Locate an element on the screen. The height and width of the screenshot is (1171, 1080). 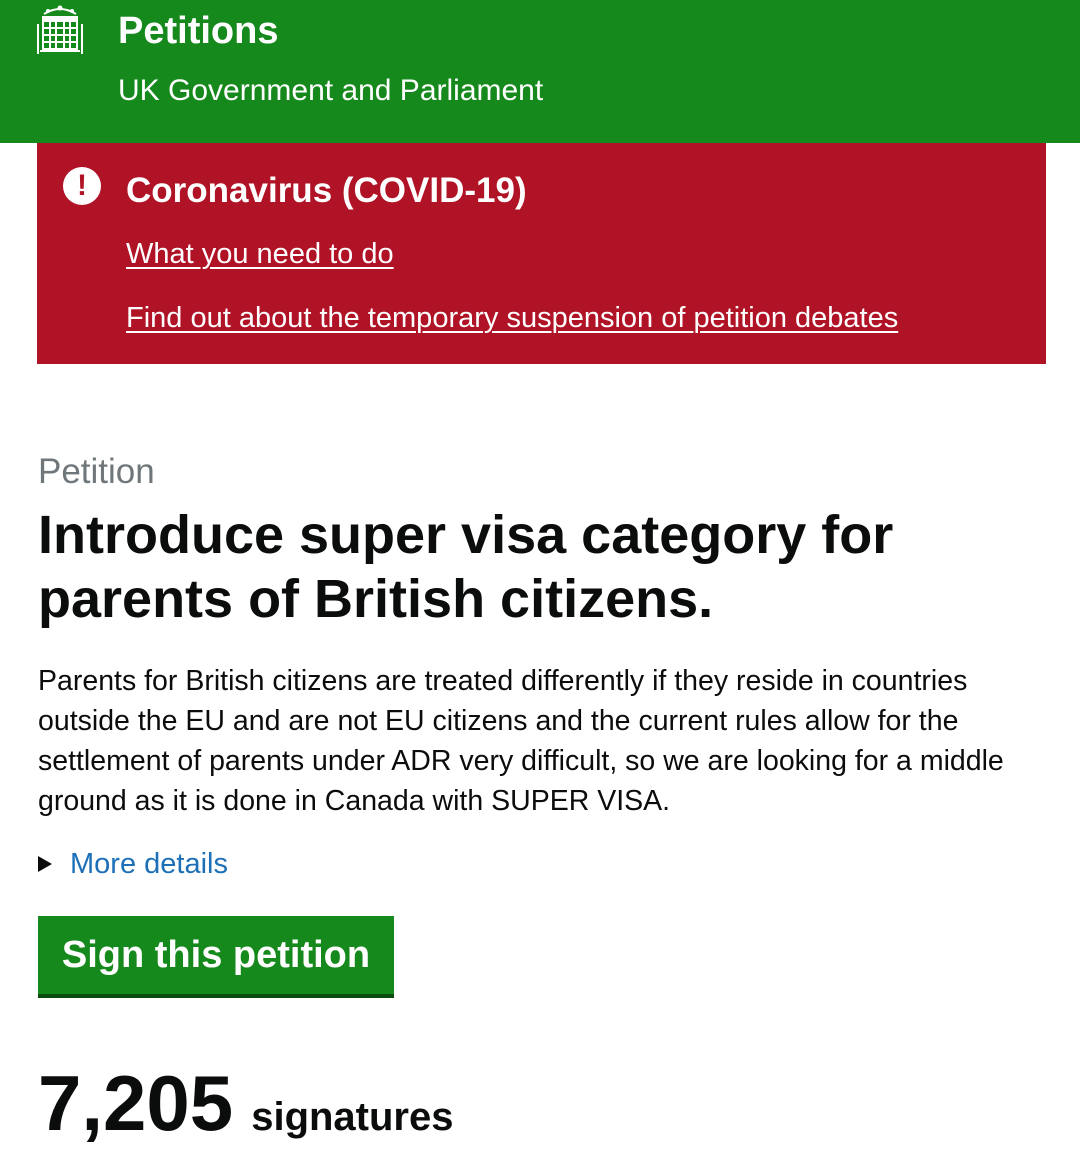
more-details-toggle: More details is located at coordinates (133, 864).